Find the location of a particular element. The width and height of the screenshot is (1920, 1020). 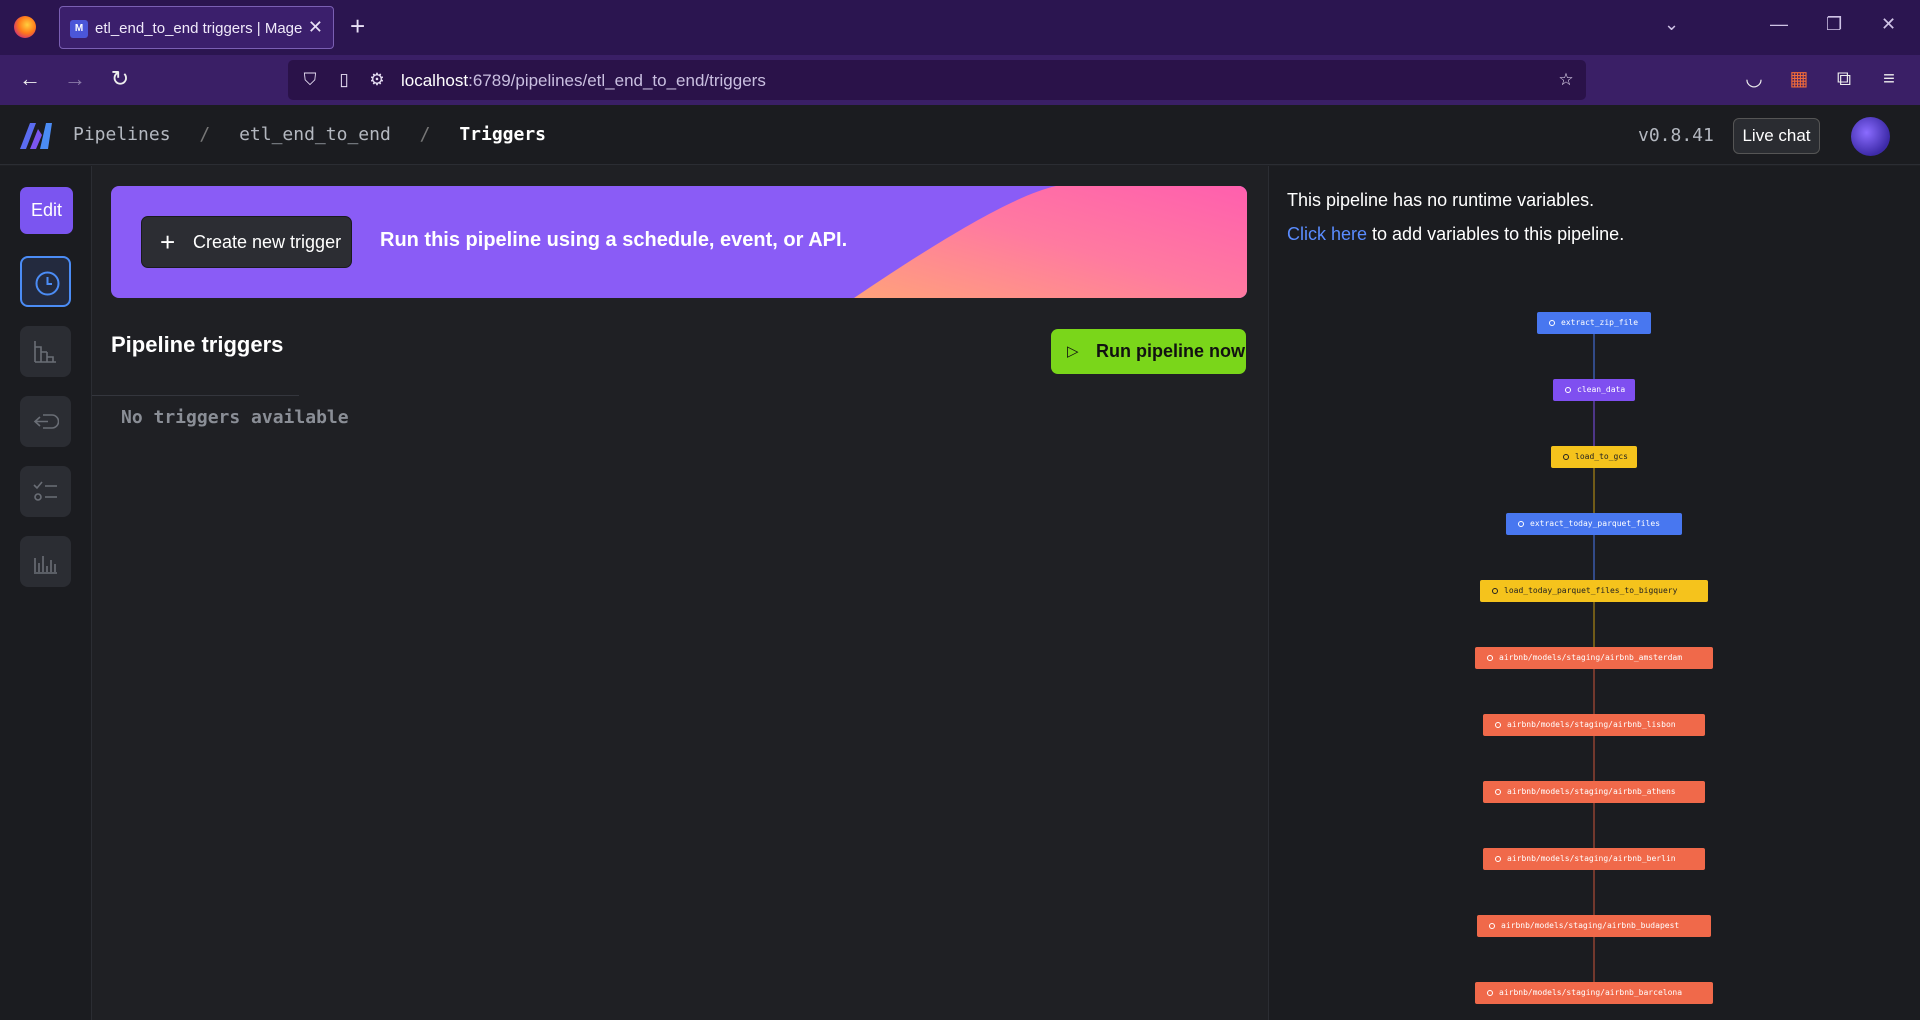

divider is located at coordinates (195, 395).